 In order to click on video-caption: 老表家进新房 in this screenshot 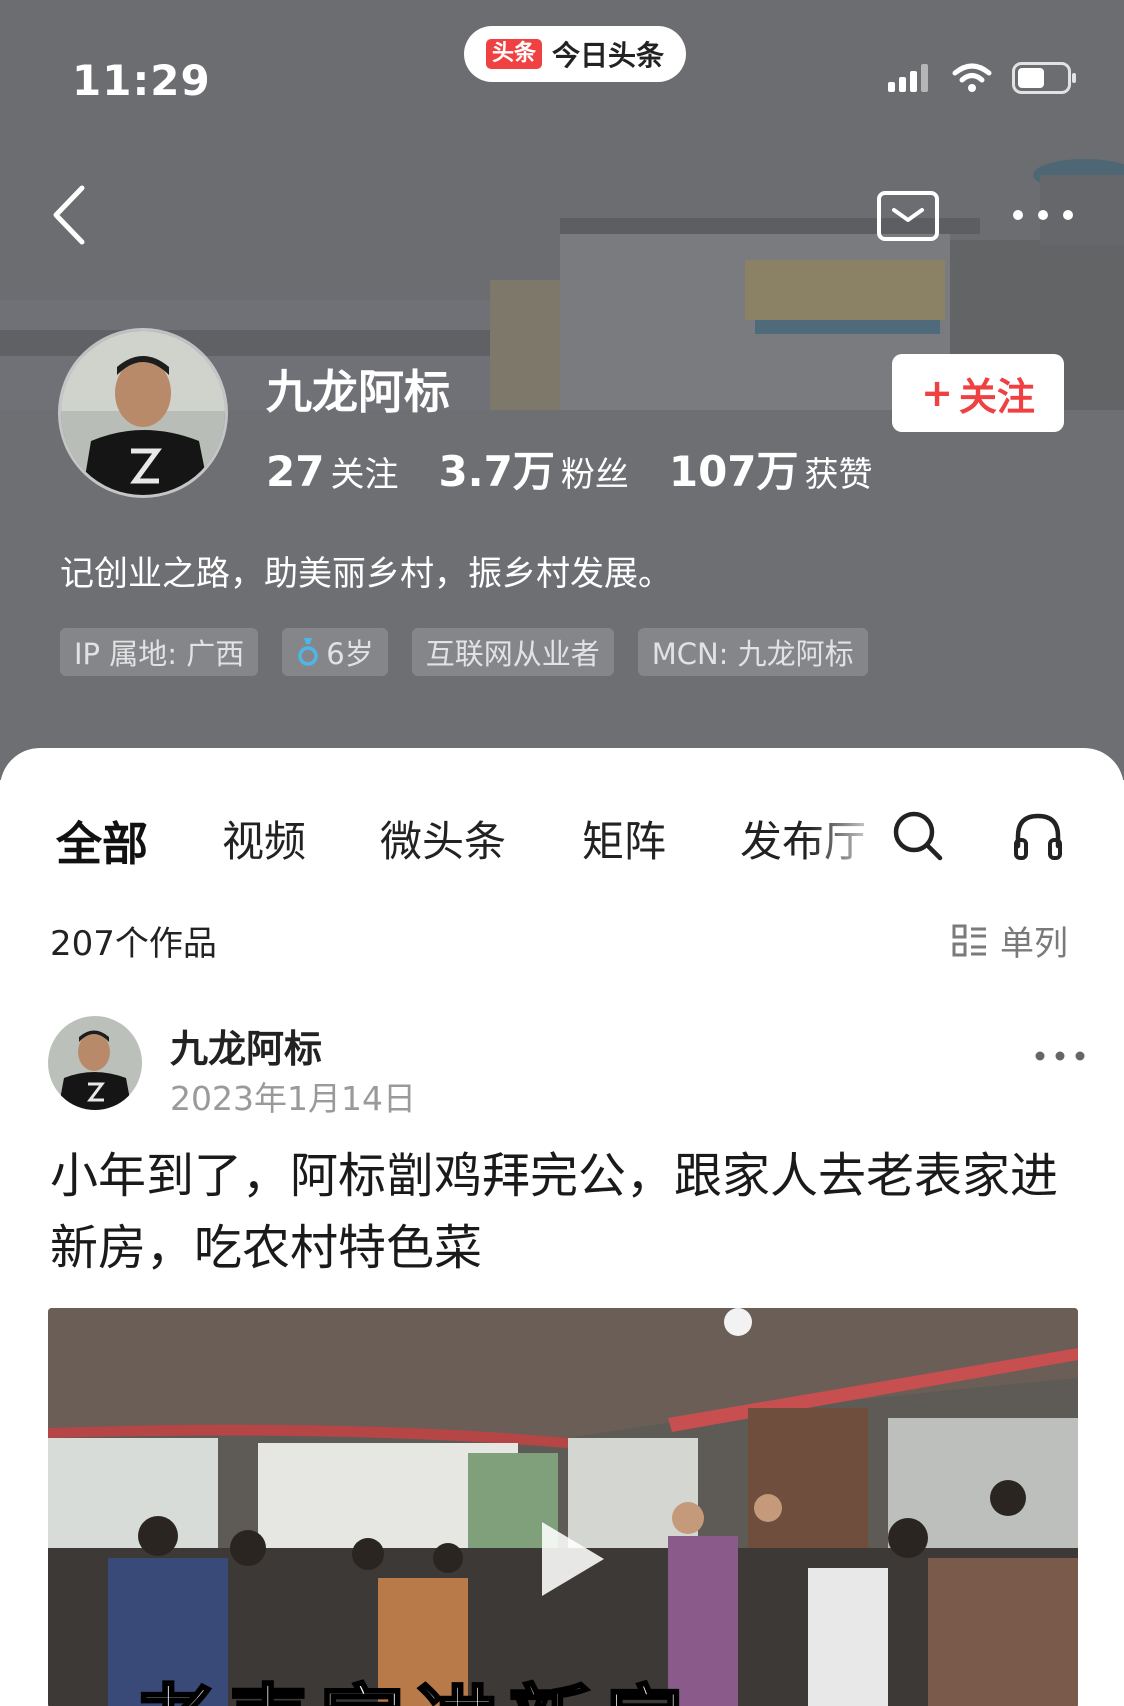, I will do `click(413, 1682)`.